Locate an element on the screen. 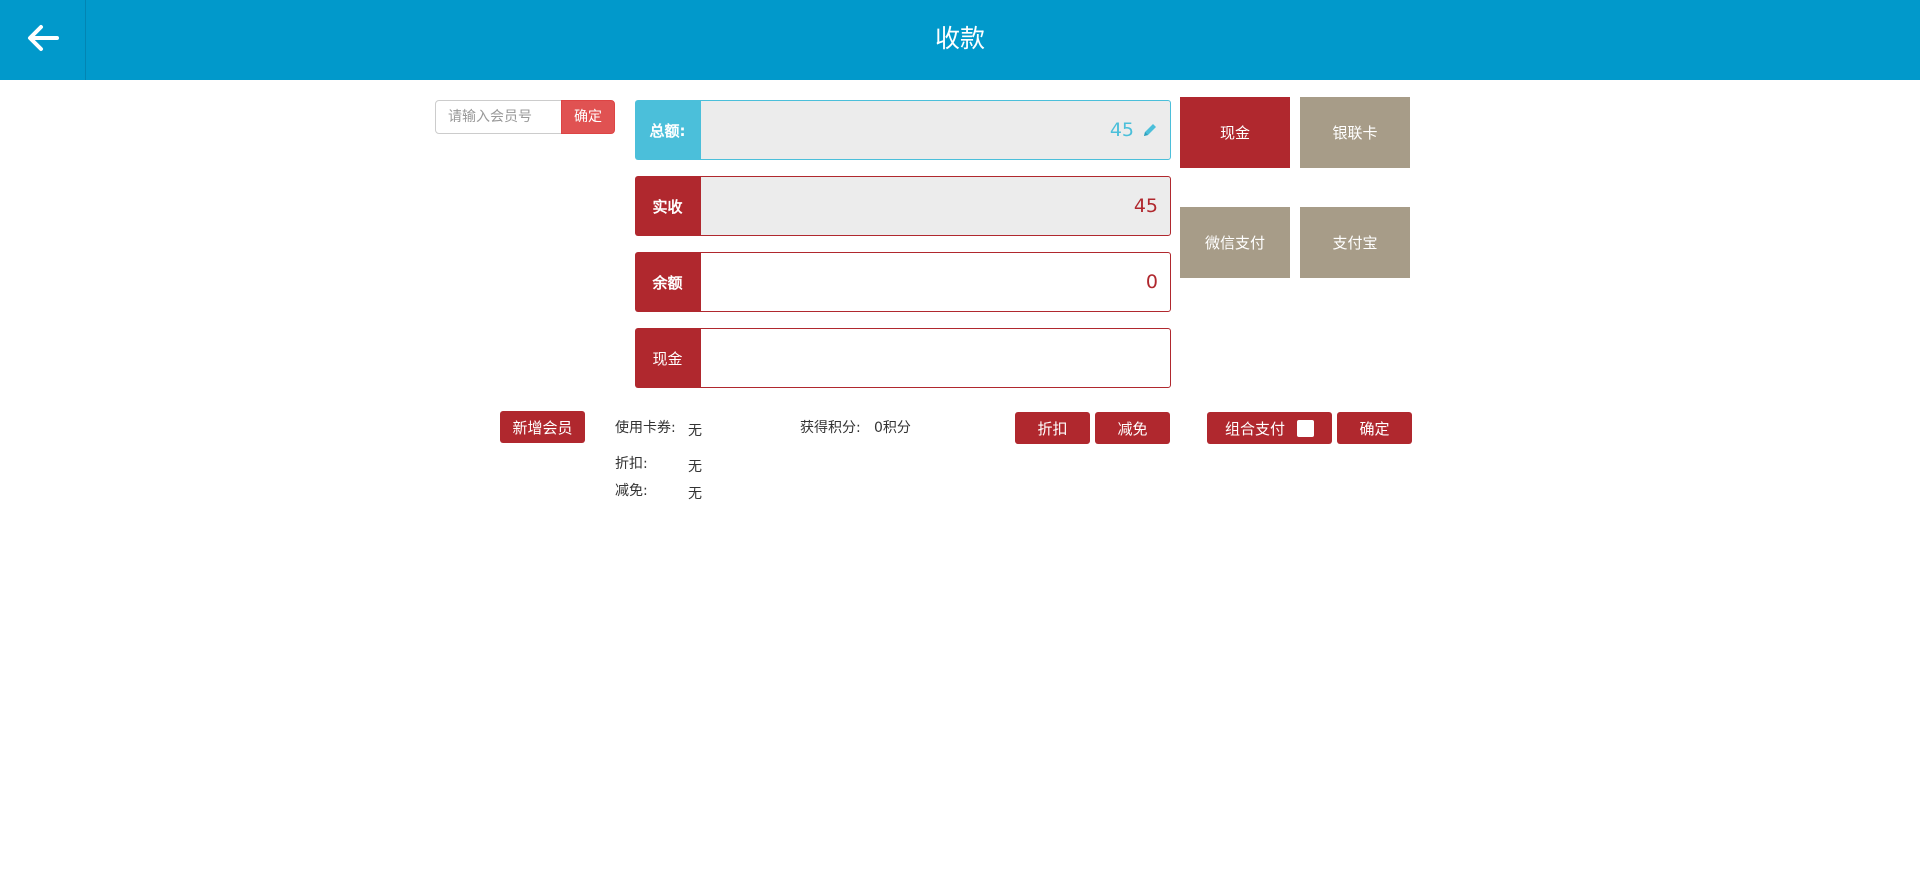 This screenshot has height=878, width=1920. confirm-payment-button: 确定 is located at coordinates (1374, 428).